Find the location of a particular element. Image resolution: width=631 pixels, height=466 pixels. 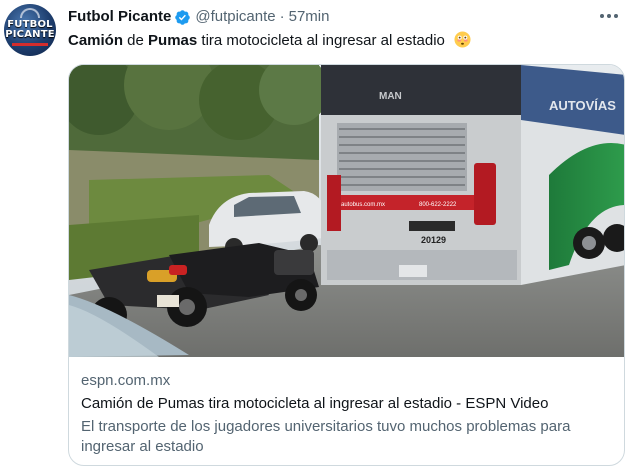

display-name: Futbol Picante is located at coordinates (119, 17).